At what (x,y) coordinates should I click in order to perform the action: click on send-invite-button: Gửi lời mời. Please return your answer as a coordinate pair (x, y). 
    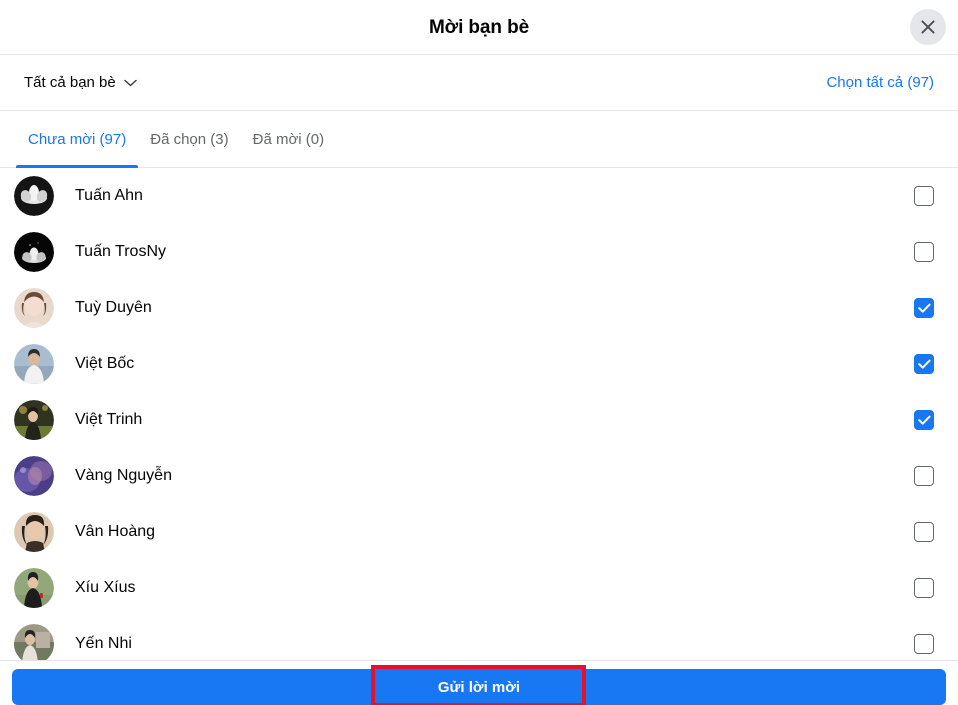
    Looking at the image, I should click on (479, 687).